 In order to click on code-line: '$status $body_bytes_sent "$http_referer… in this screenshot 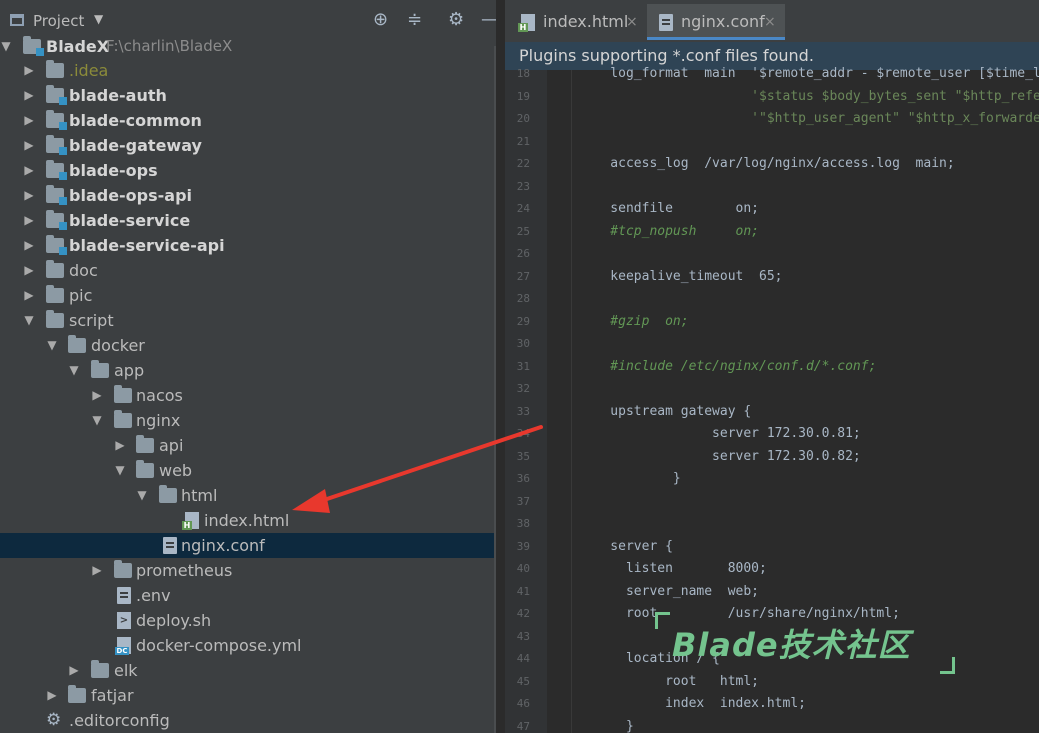, I will do `click(809, 96)`.